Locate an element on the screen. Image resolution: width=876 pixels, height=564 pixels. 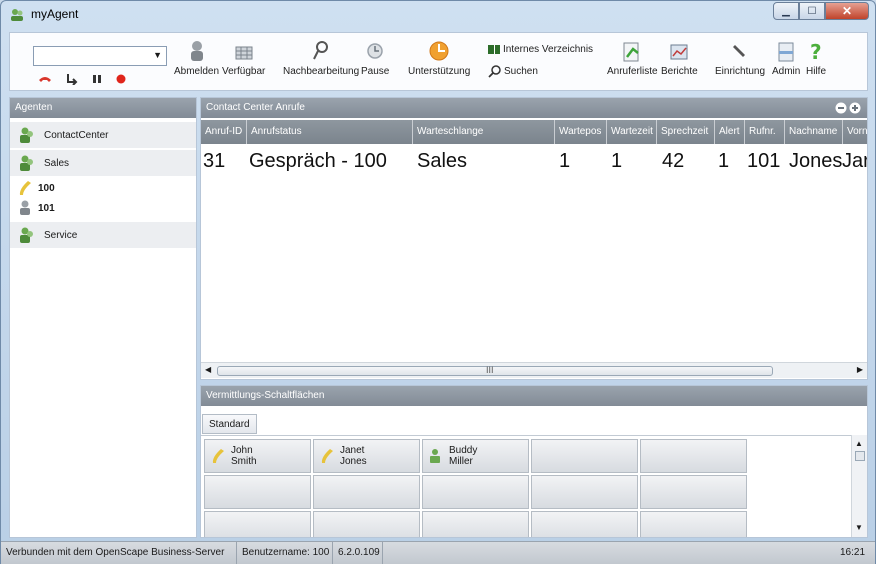
reports-icon is located at coordinates (679, 52).